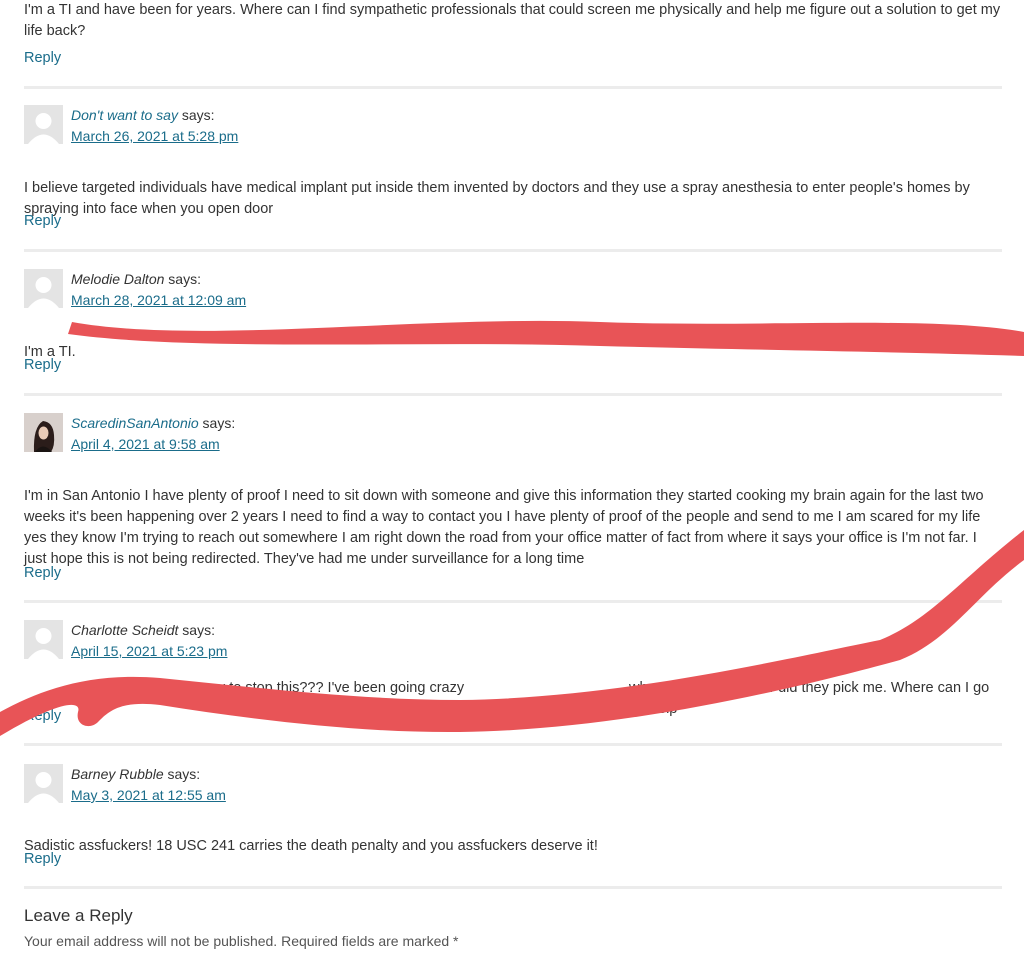  I want to click on comment-author: Charlotte Scheidt, so click(125, 630).